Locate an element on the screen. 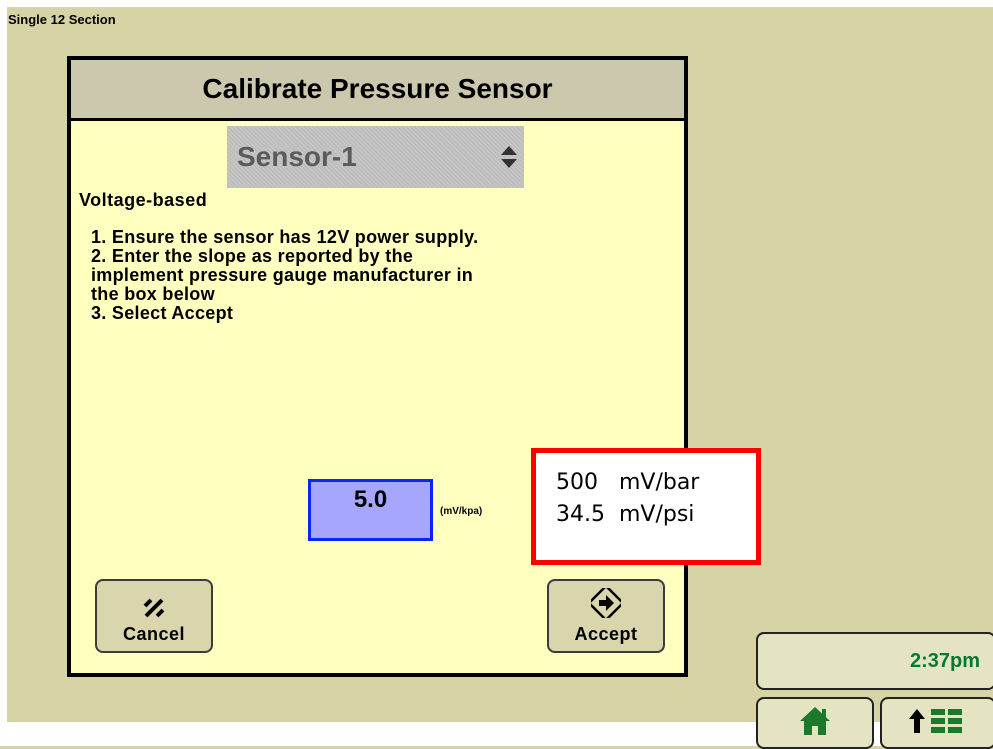 This screenshot has height=749, width=993. calibration-mode-label: Voltage-based is located at coordinates (143, 200).